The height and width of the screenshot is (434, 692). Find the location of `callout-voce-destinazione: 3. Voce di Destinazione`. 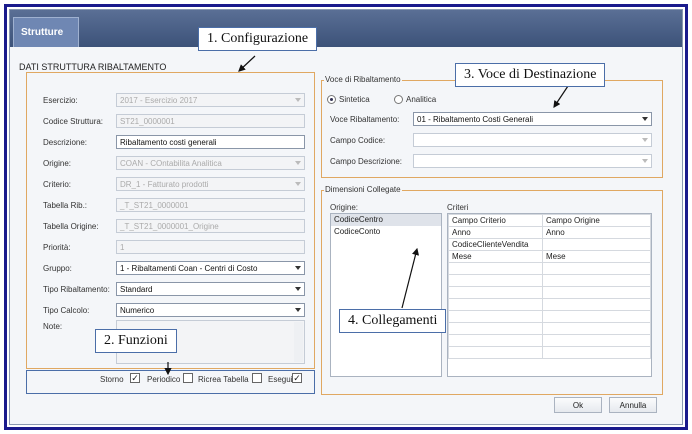

callout-voce-destinazione: 3. Voce di Destinazione is located at coordinates (530, 75).